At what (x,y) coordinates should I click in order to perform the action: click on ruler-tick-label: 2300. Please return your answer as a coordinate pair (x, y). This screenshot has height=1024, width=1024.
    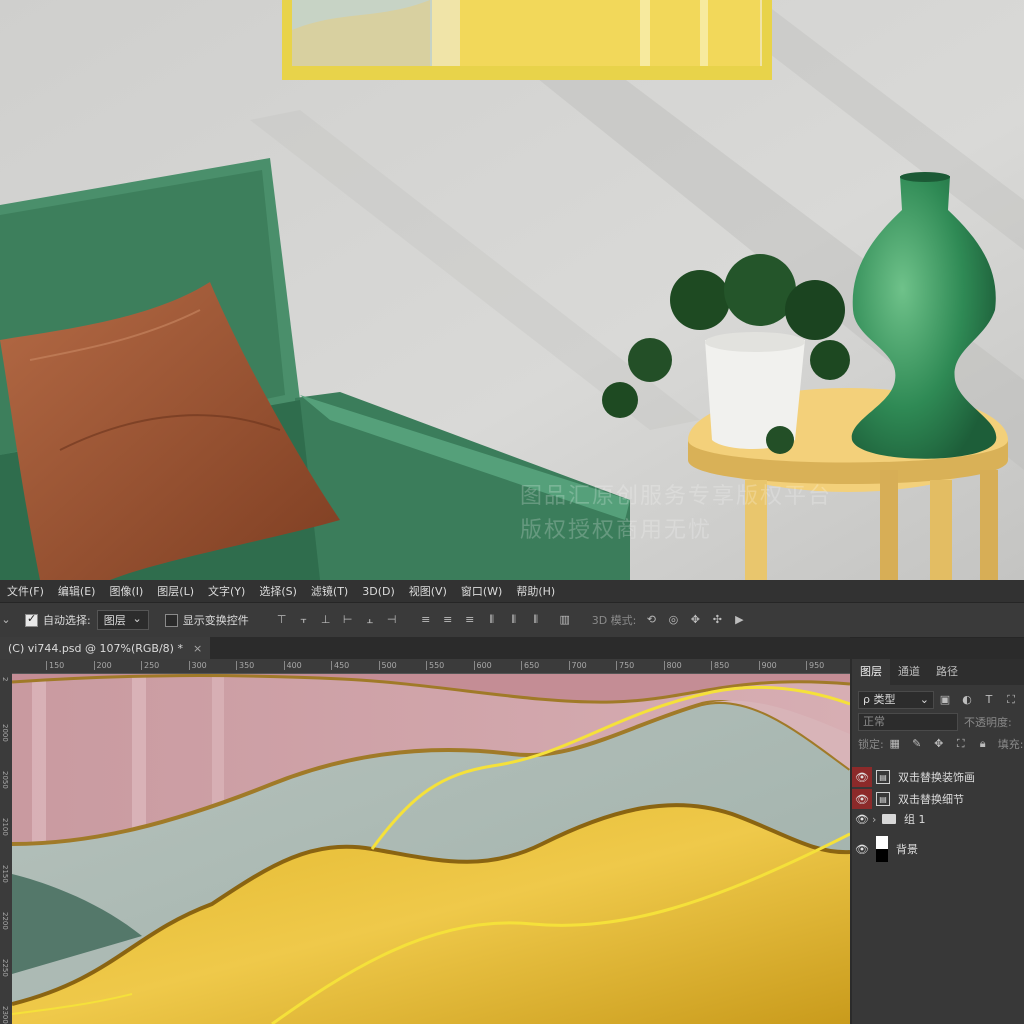
    Looking at the image, I should click on (5, 1015).